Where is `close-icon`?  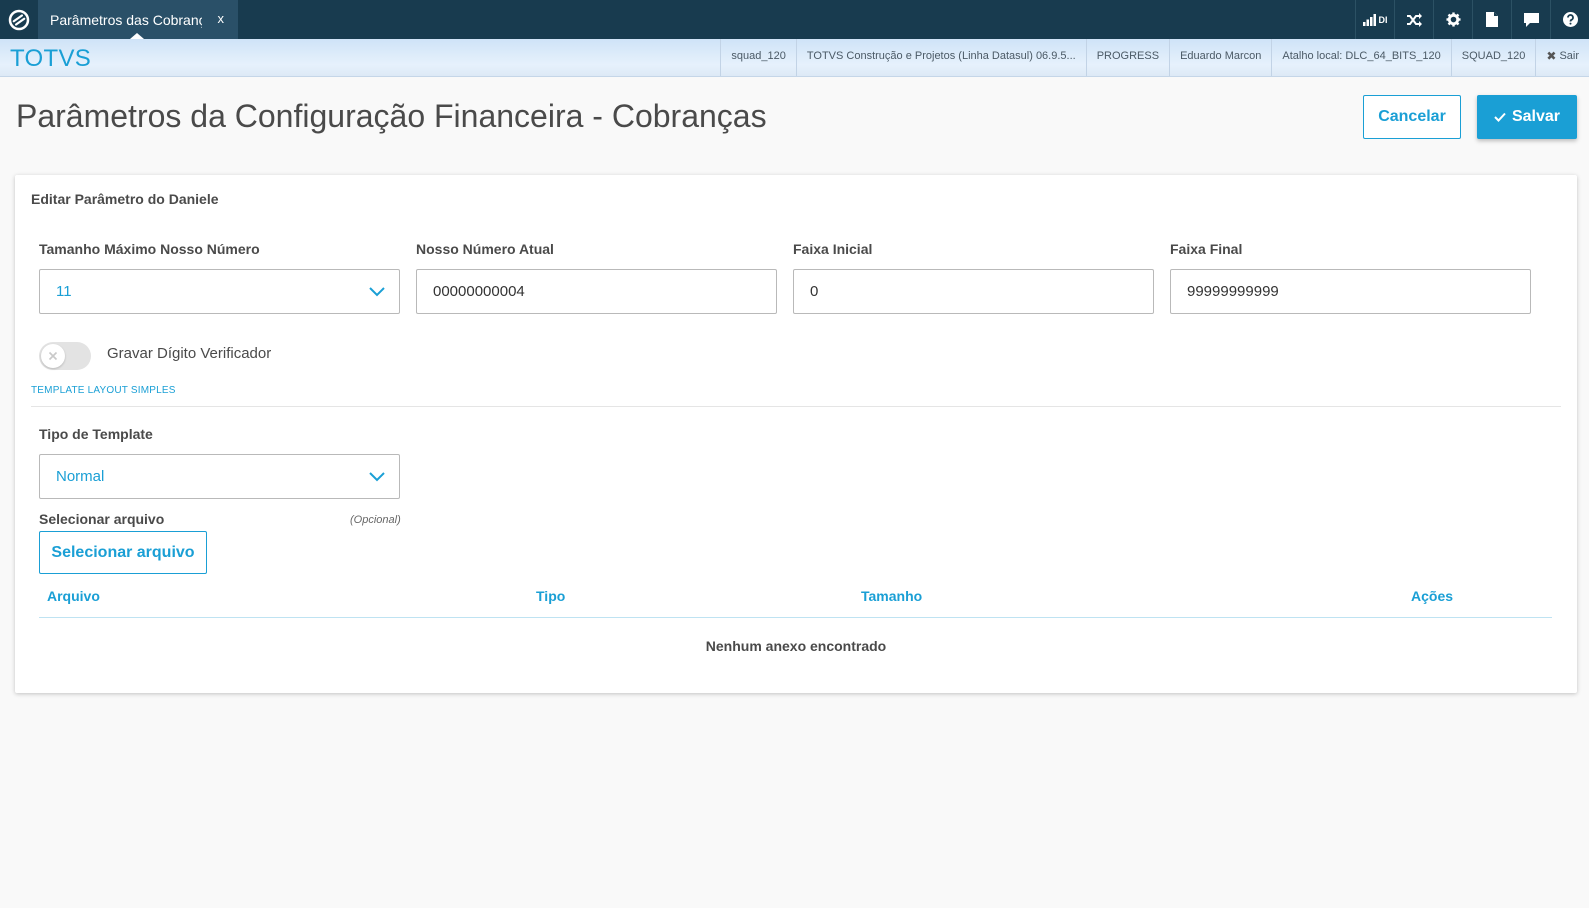
close-icon is located at coordinates (53, 356).